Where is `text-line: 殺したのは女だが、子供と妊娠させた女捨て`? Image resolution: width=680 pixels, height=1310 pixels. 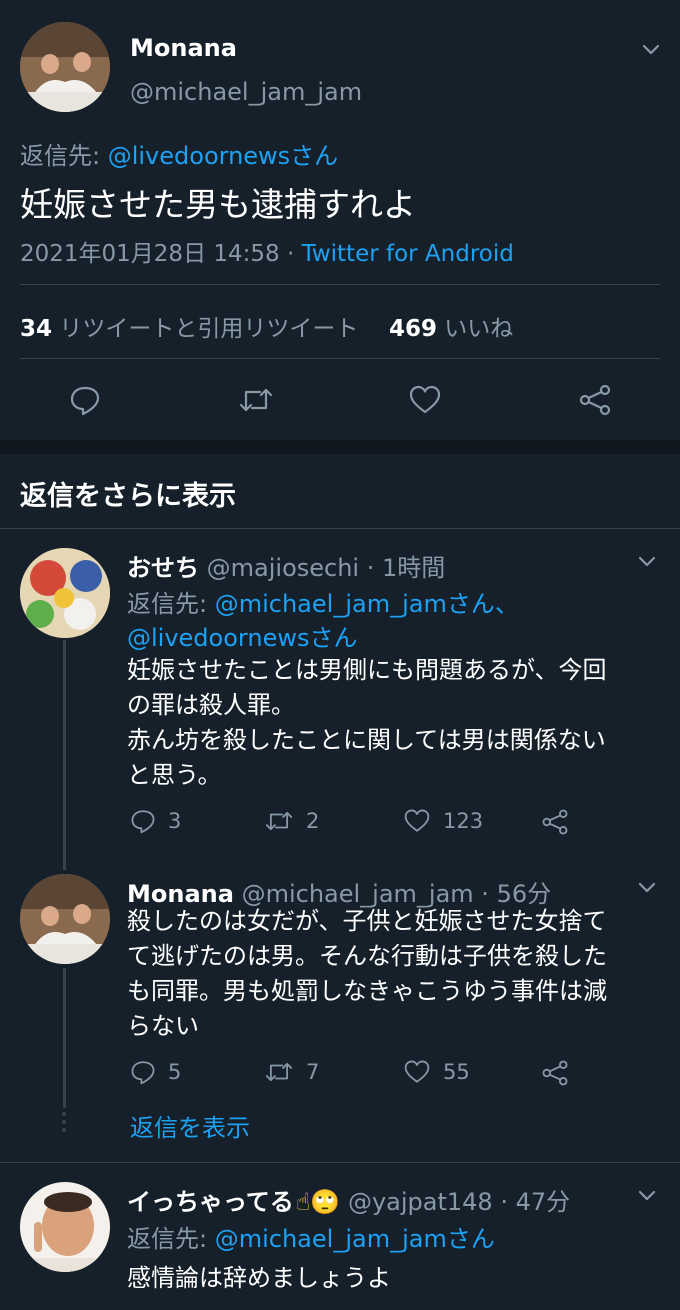 text-line: 殺したのは女だが、子供と妊娠させた女捨て is located at coordinates (367, 921).